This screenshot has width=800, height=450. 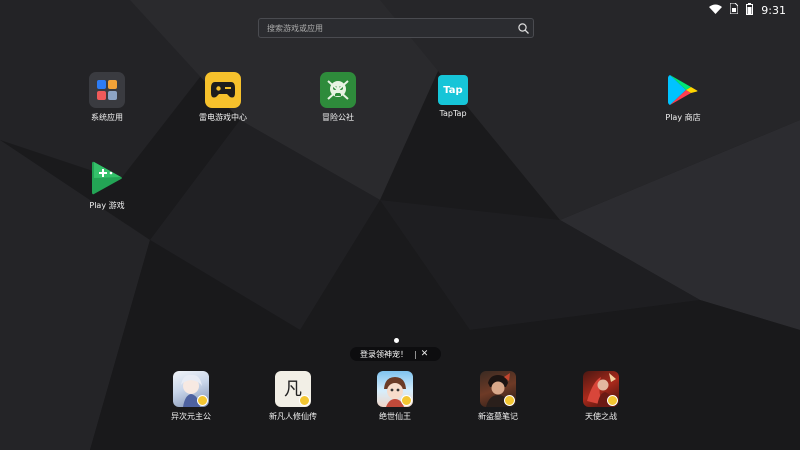 I want to click on play-games-icon, so click(x=107, y=178).